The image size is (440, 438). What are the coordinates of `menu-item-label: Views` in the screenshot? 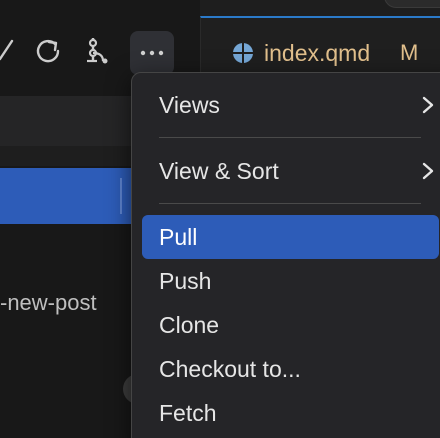 It's located at (189, 104).